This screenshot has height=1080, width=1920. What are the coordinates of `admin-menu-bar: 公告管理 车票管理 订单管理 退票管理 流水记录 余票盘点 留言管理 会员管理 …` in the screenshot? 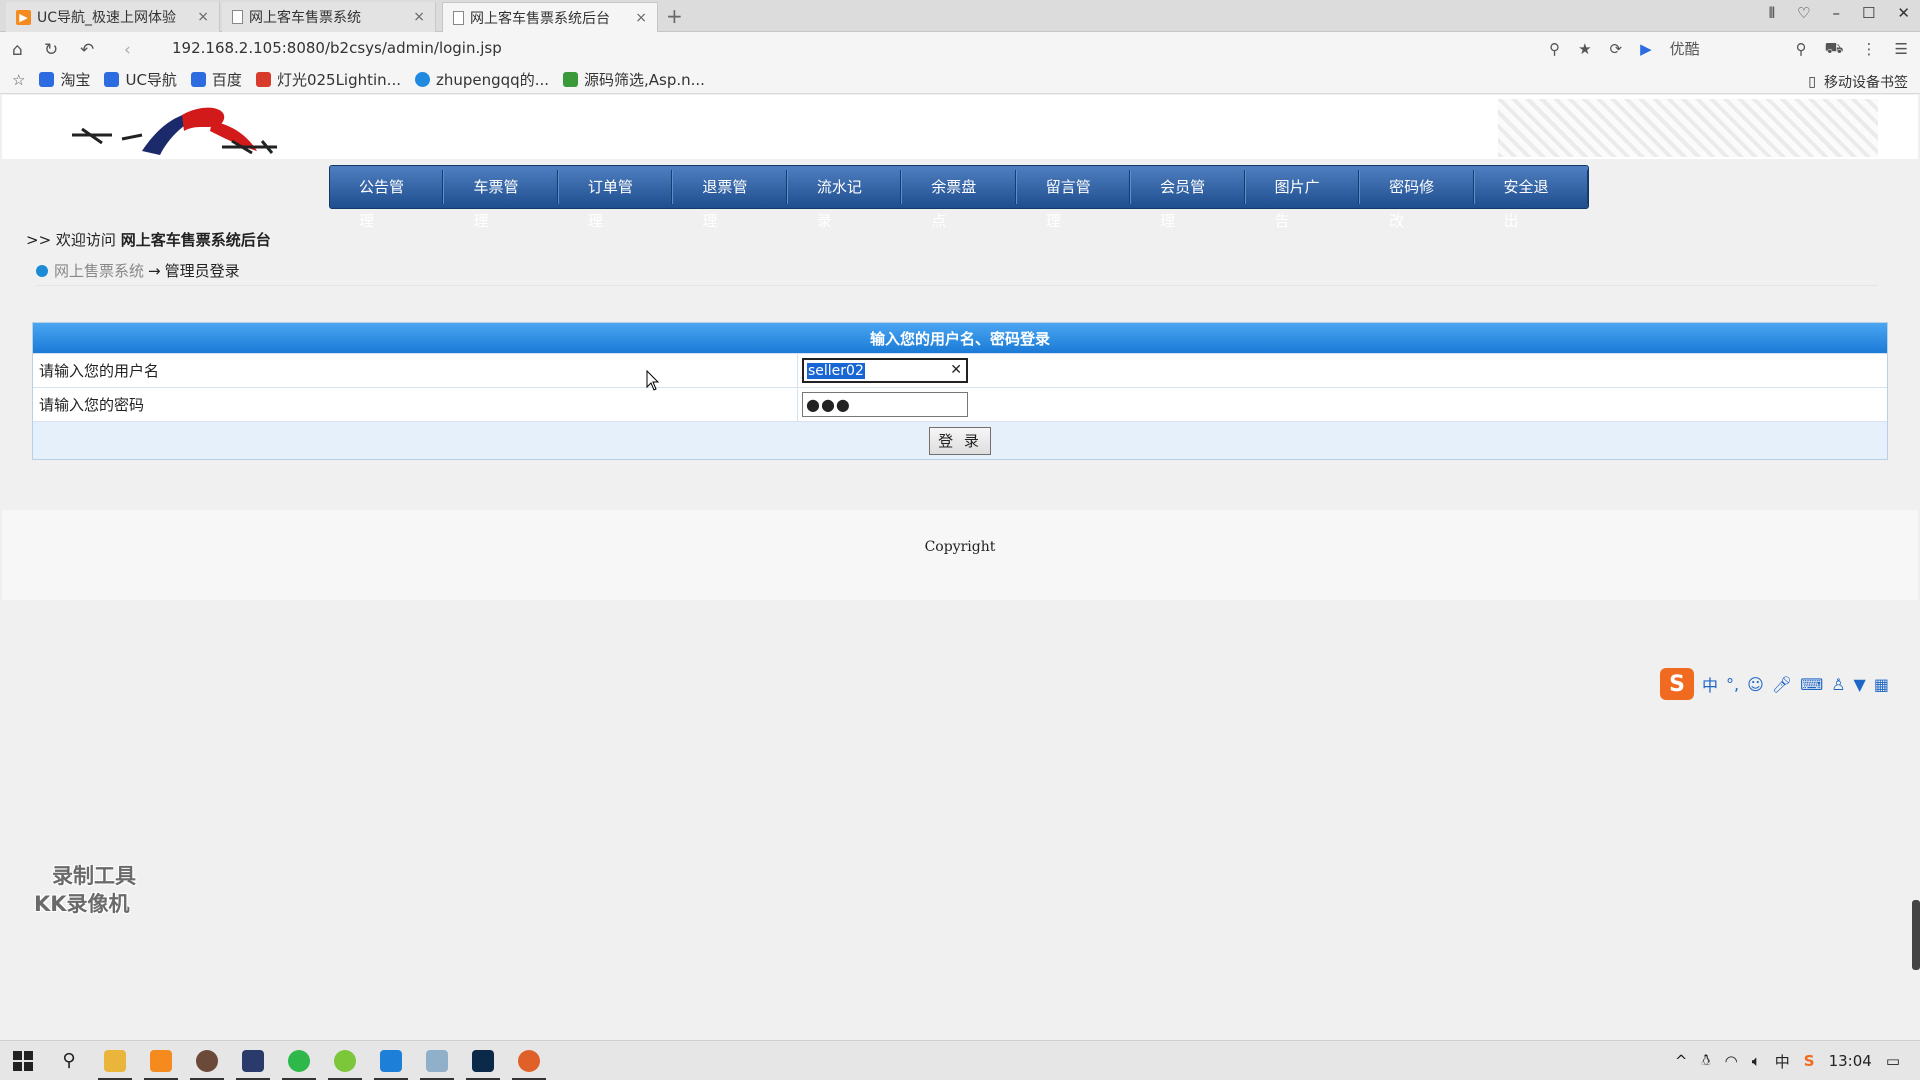 It's located at (959, 197).